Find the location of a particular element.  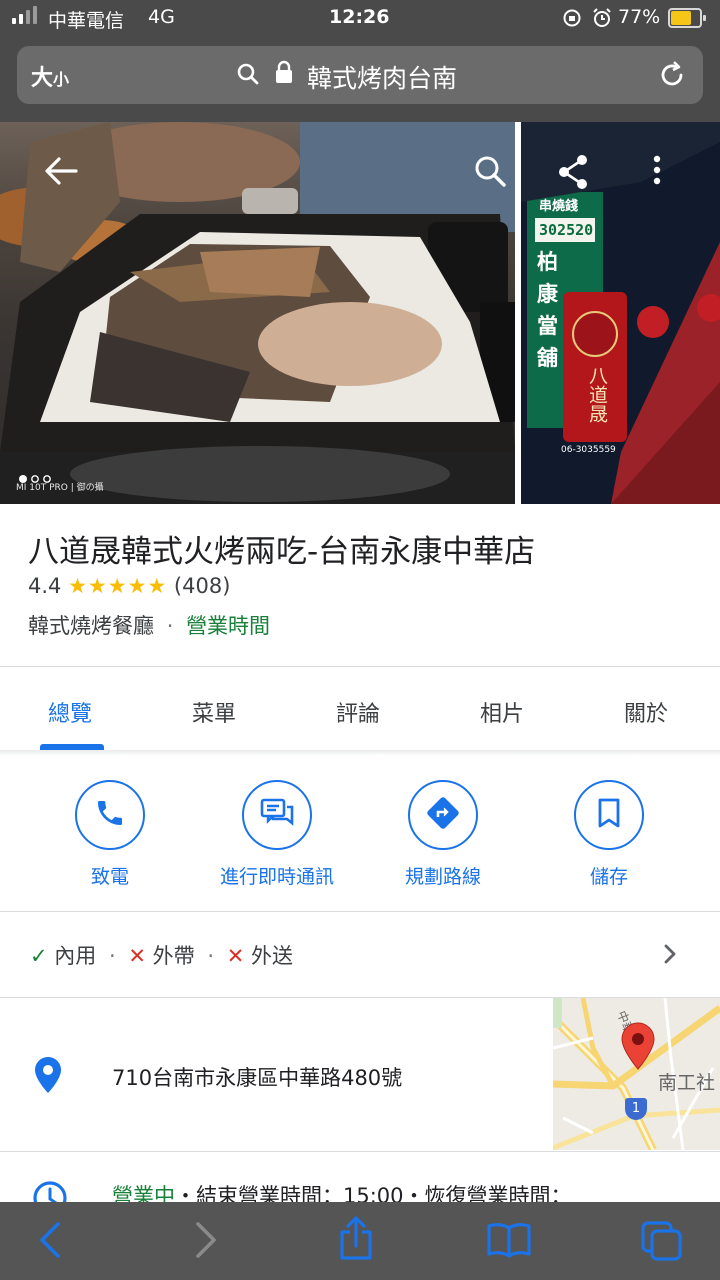

more-options-icon is located at coordinates (657, 173).